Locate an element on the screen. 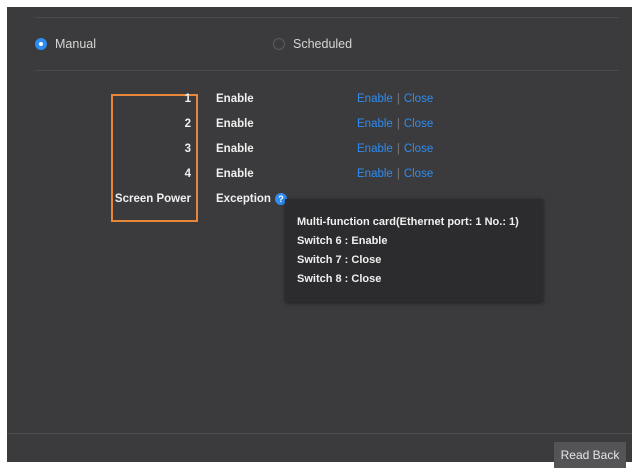 The width and height of the screenshot is (633, 468). manual-radio-button is located at coordinates (41, 44).